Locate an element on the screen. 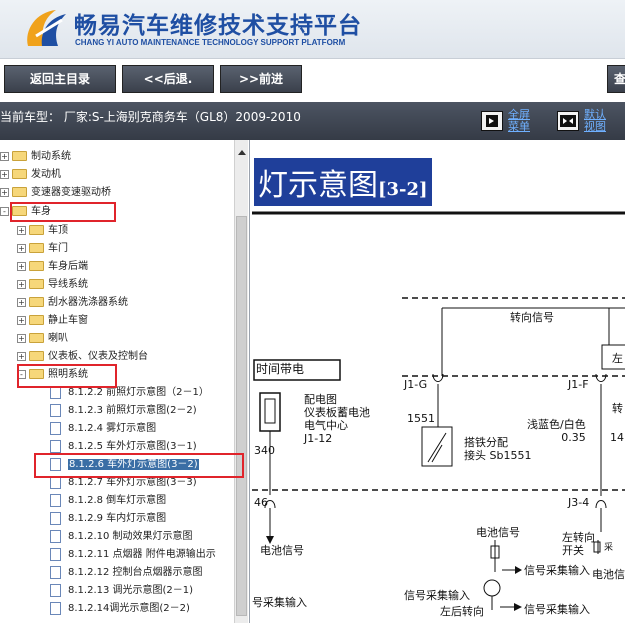  tree-doc-item: 8.1.2.12 控制台点烟器示意图 is located at coordinates (126, 573).